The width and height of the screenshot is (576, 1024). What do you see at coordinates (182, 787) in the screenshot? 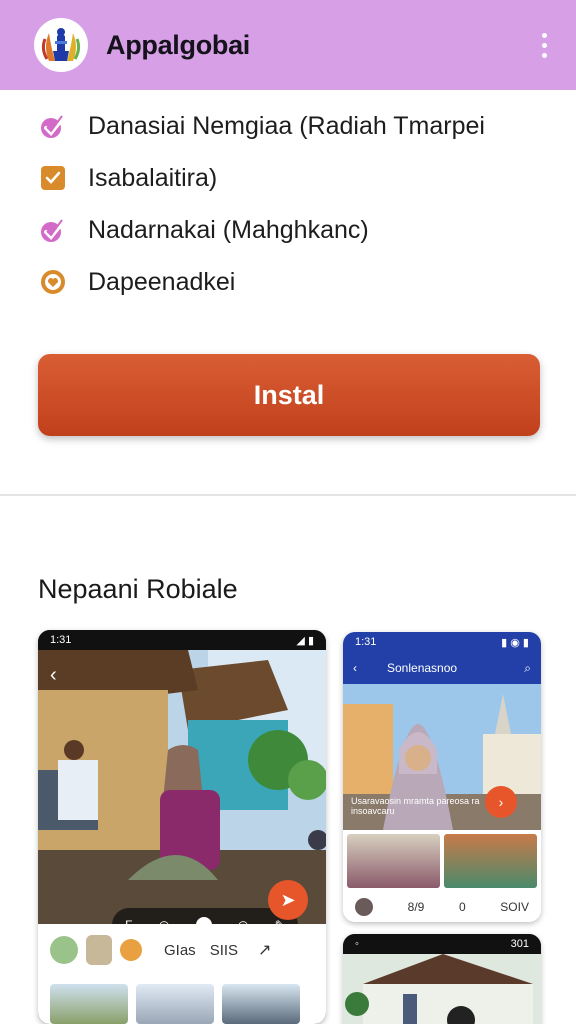
I see `market-photo: ‹ F ◎ ◎ ✎ ➤` at bounding box center [182, 787].